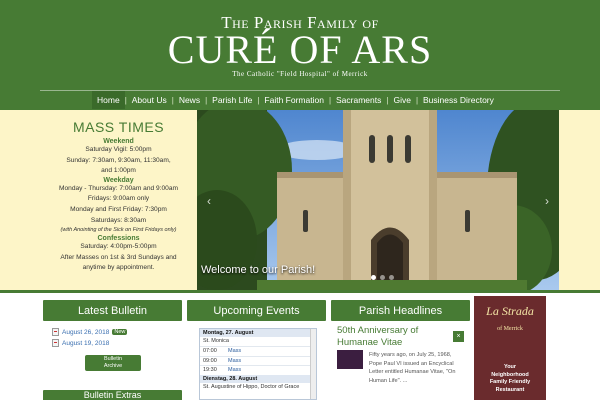 Image resolution: width=600 pixels, height=400 pixels. Describe the element at coordinates (510, 311) in the screenshot. I see `ad-logo: La Strada` at that location.